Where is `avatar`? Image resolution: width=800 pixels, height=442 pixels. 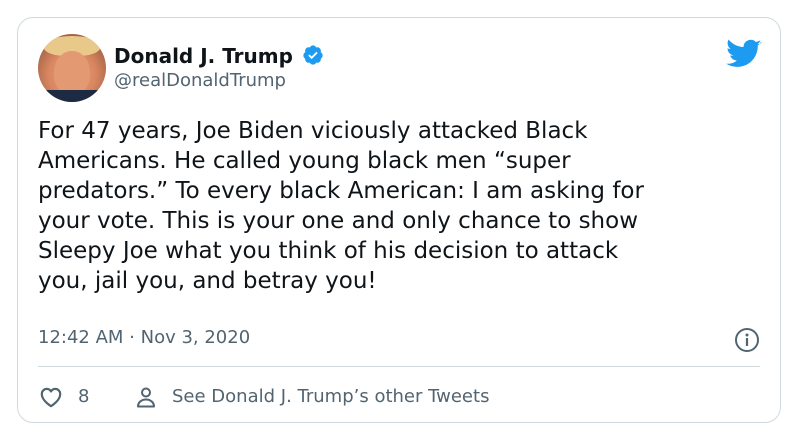
avatar is located at coordinates (72, 68).